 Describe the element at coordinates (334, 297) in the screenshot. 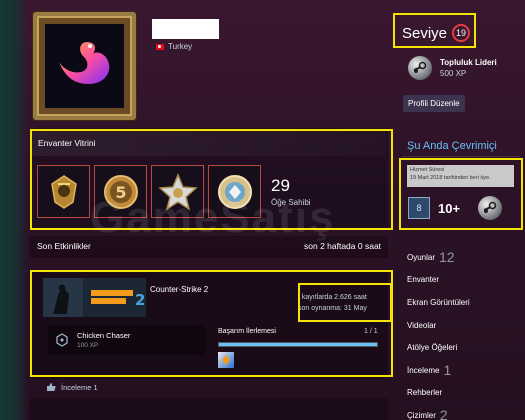

I see `hours-on-record: kayıtlarda 2.626 saat` at that location.